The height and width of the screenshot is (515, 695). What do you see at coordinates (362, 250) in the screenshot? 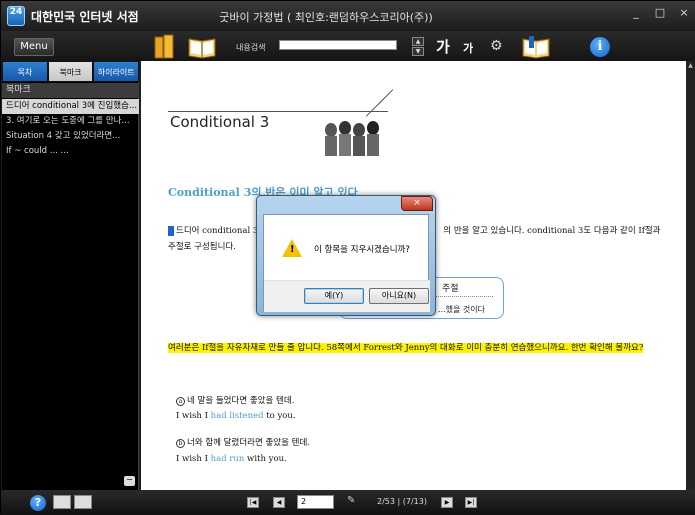
I see `dialog-message: 이 항목을 지우시겠습니까?` at bounding box center [362, 250].